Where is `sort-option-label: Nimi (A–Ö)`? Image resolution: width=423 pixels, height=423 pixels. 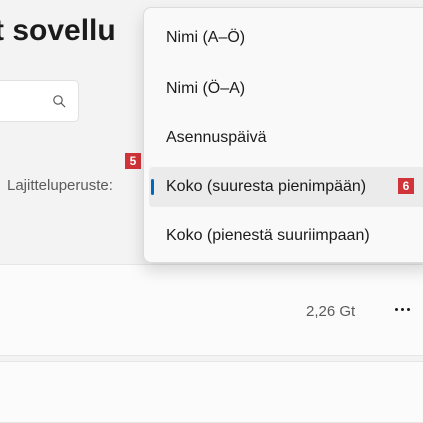 sort-option-label: Nimi (A–Ö) is located at coordinates (206, 37).